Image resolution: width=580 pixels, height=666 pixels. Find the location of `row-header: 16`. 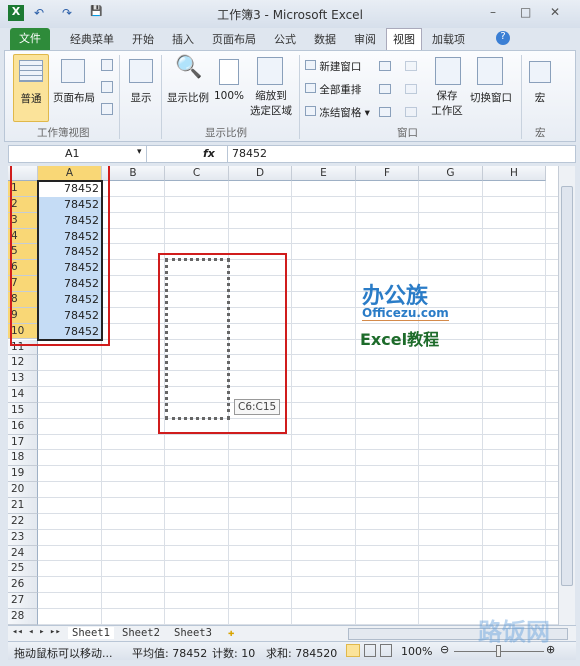

row-header: 16 is located at coordinates (23, 426).